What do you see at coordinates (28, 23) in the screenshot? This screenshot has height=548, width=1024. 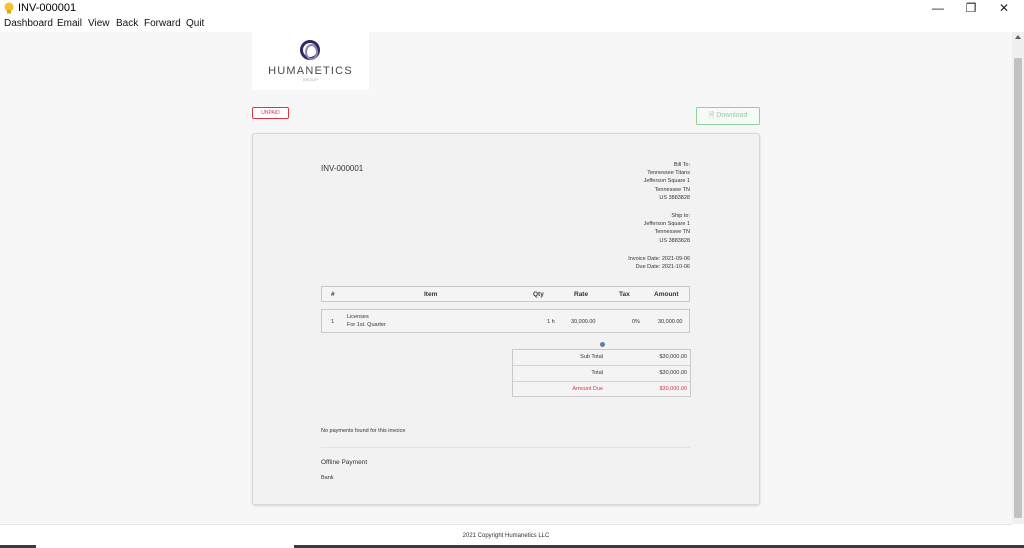 I see `menu-dashboard: Dashboard` at bounding box center [28, 23].